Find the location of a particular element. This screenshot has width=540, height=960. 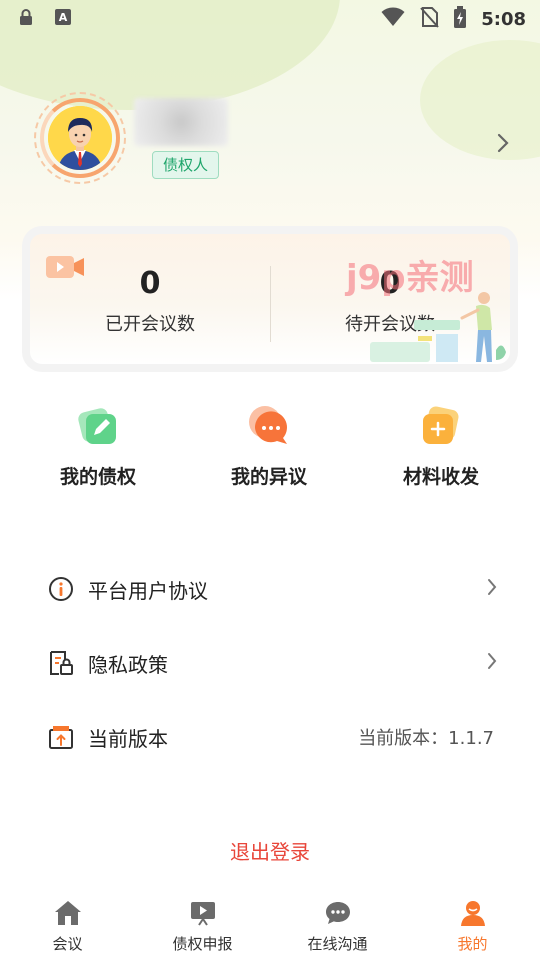

held-meetings-count: 0 is located at coordinates (150, 283).